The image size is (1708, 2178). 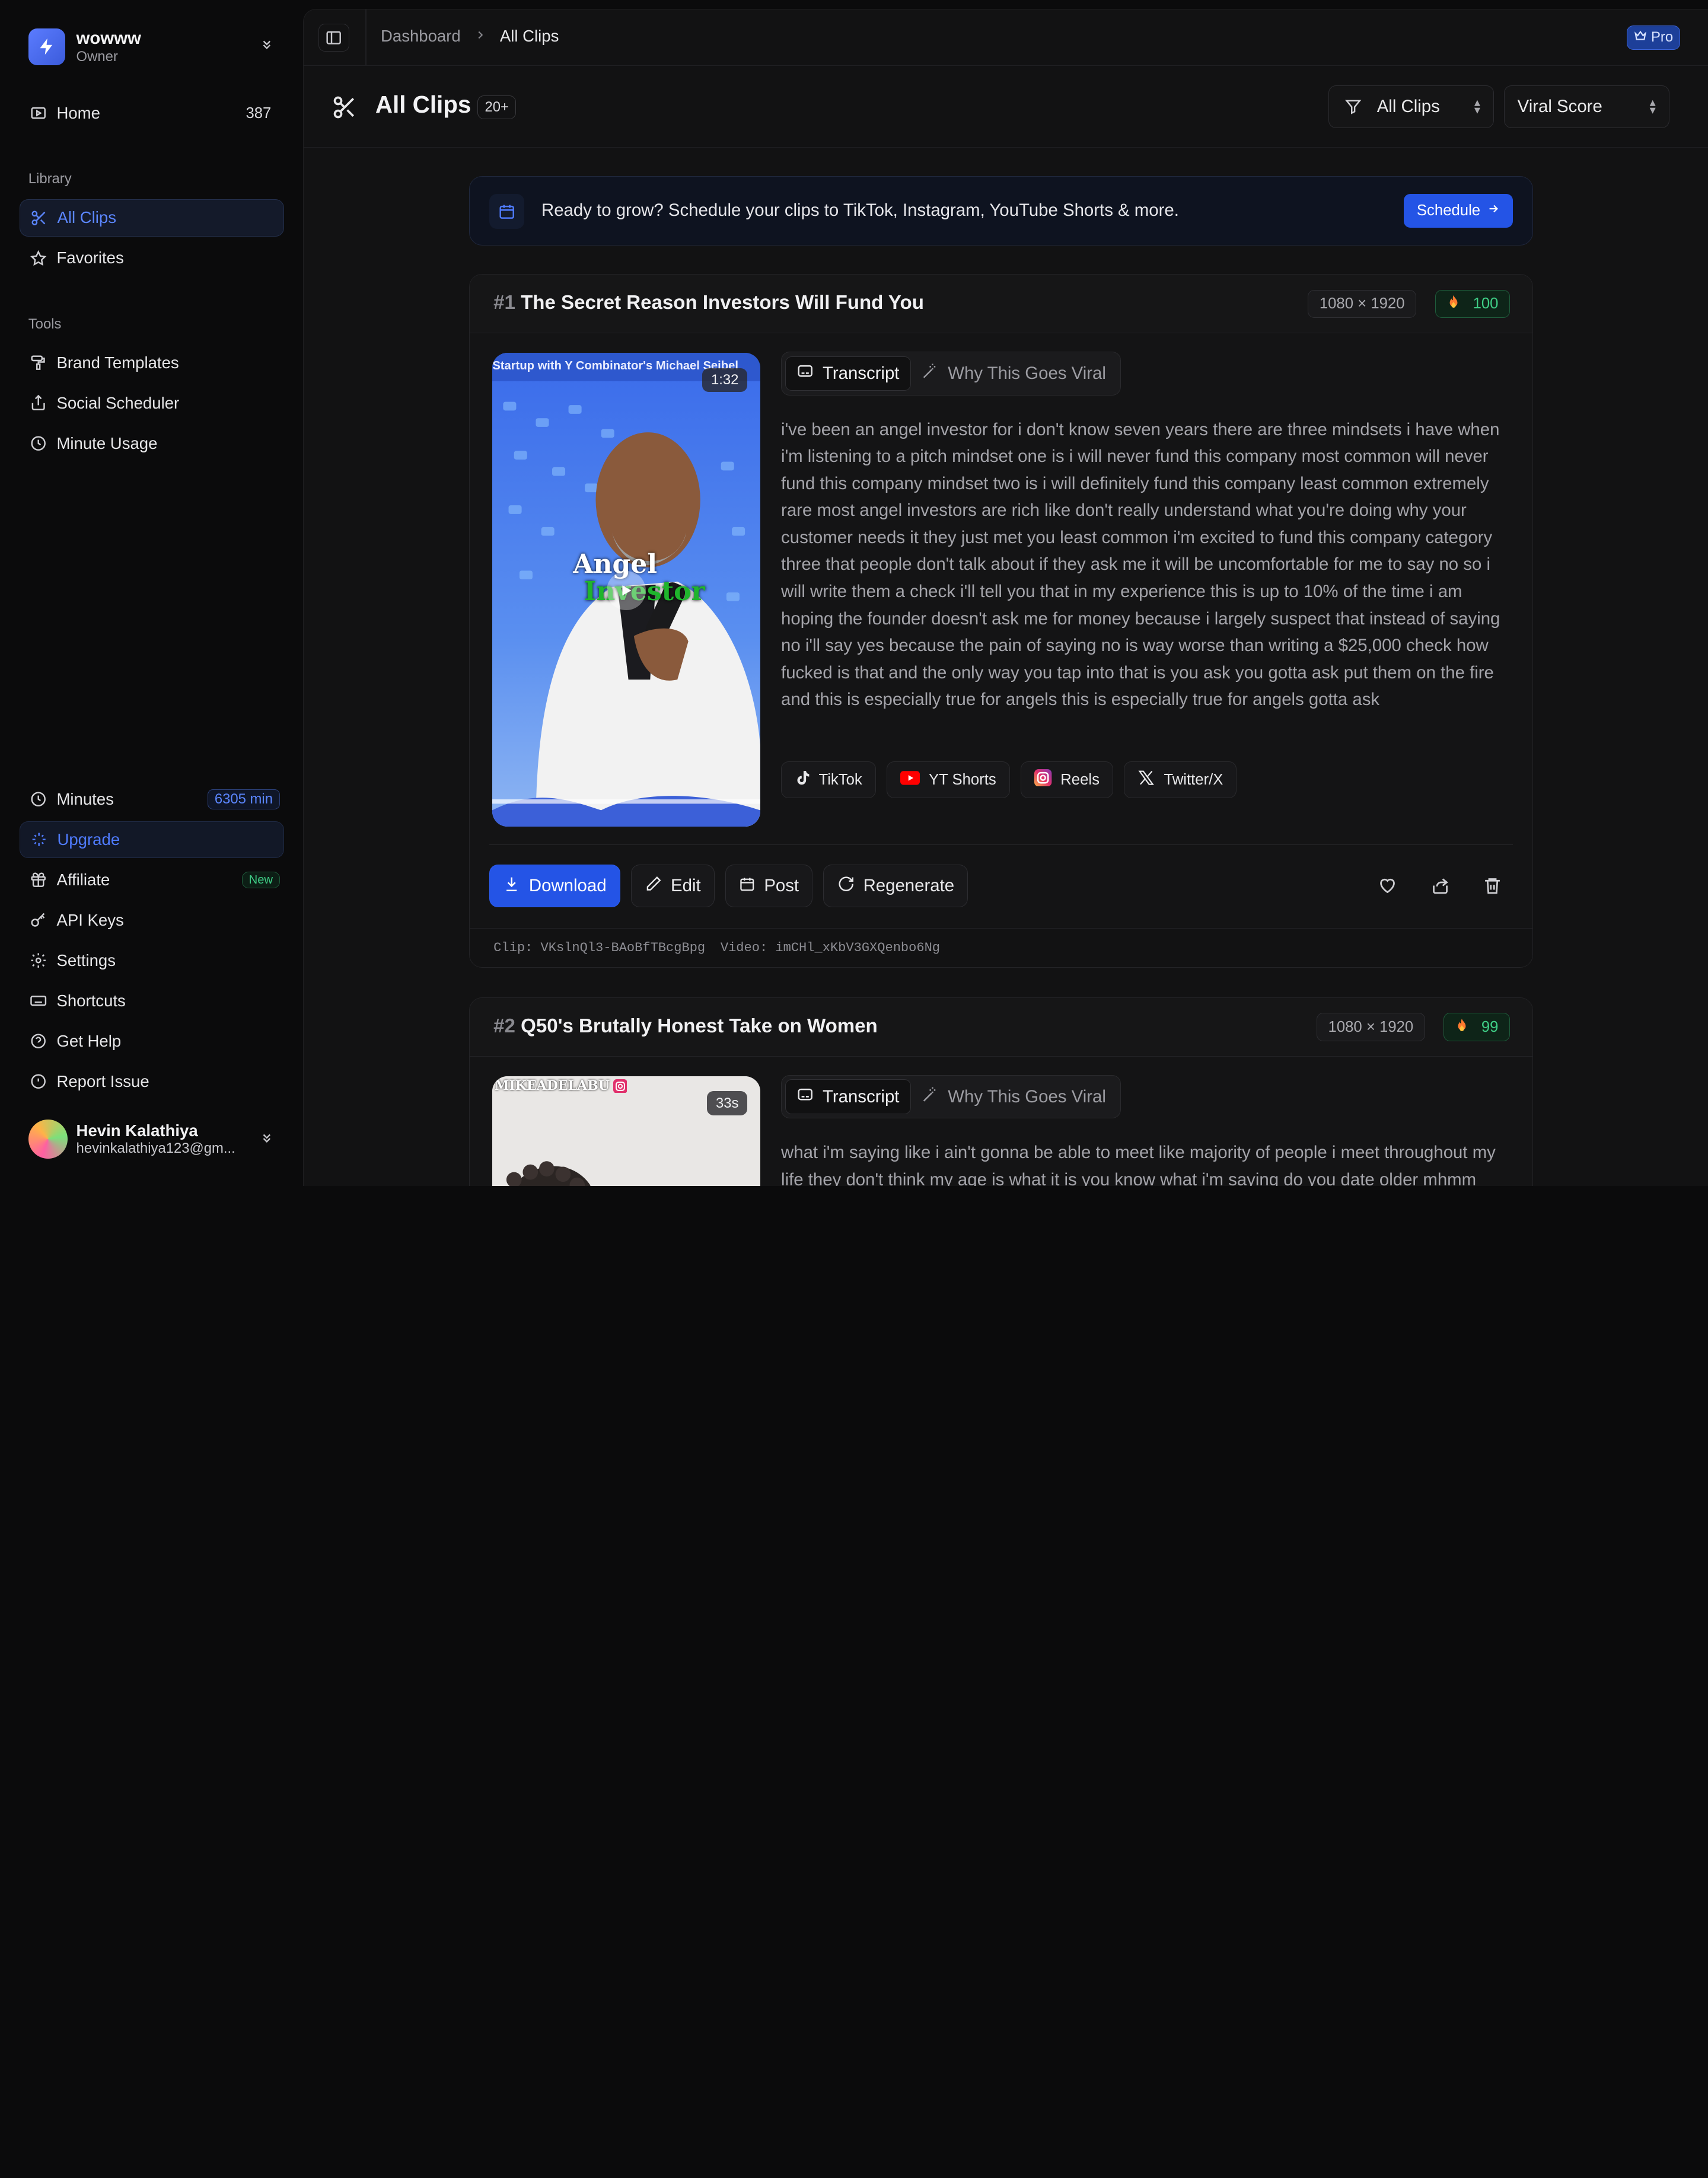 I want to click on sidebar-item-label: Minute Usage, so click(x=107, y=442).